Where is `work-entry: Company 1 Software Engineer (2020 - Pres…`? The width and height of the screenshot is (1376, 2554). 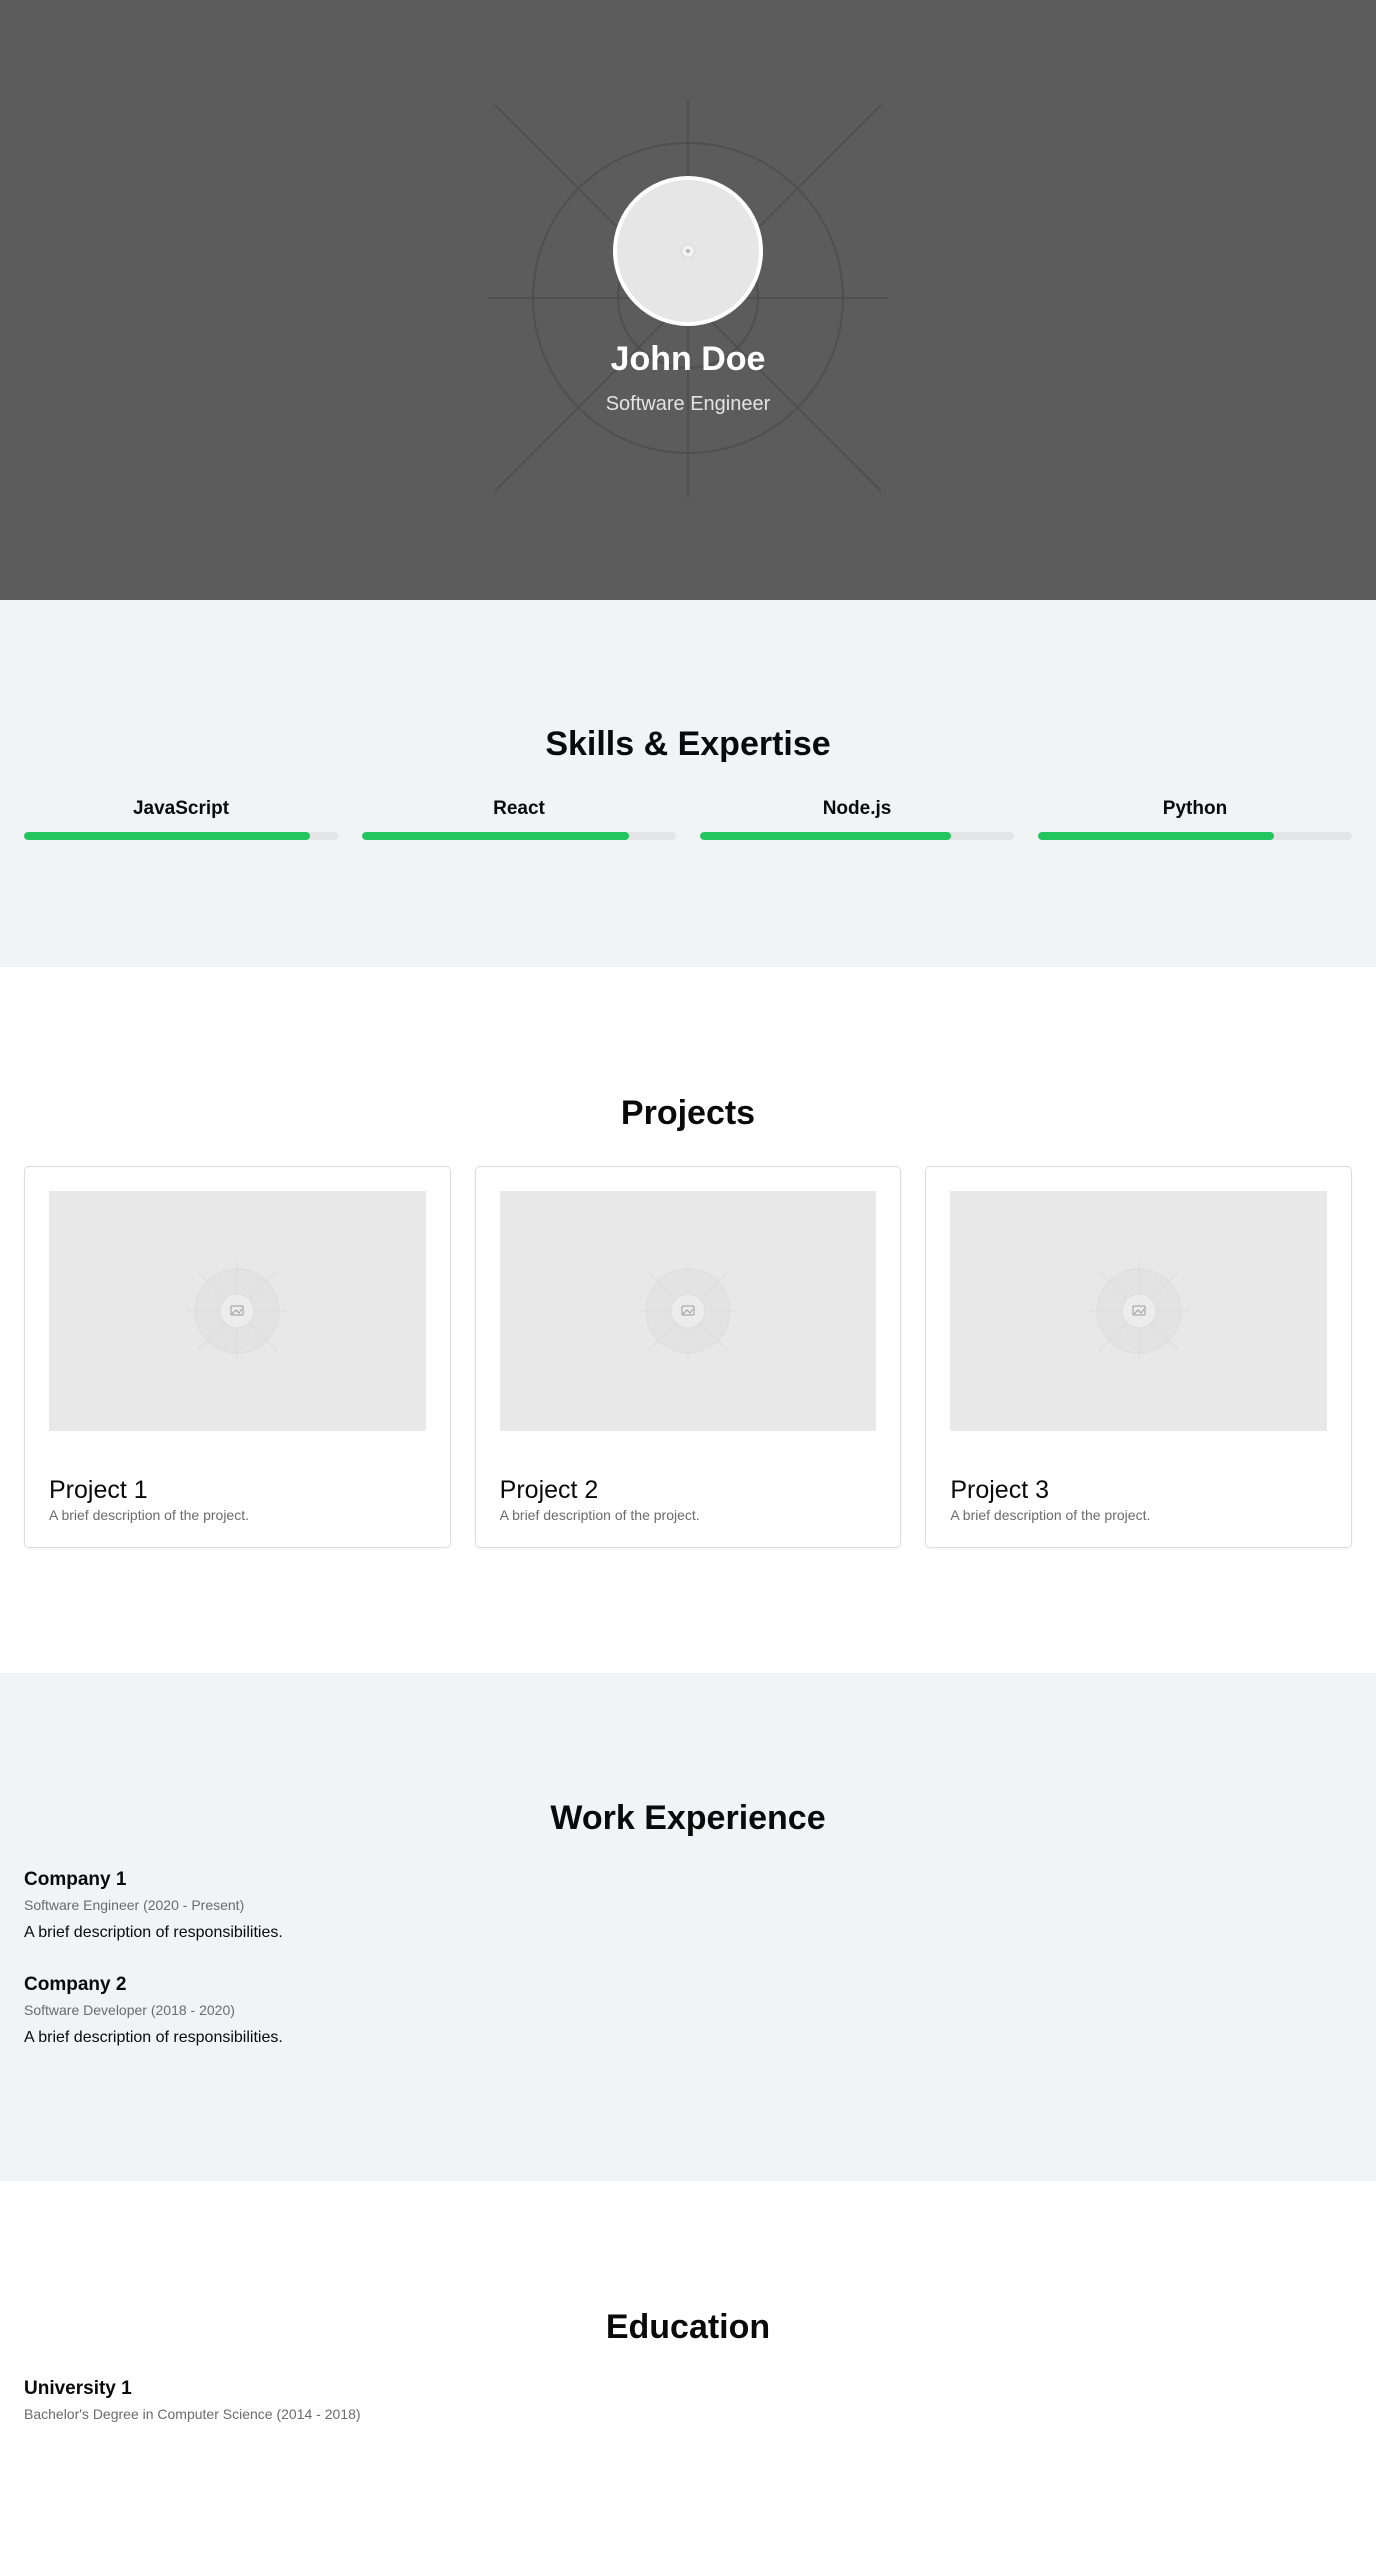 work-entry: Company 1 Software Engineer (2020 - Pres… is located at coordinates (688, 1905).